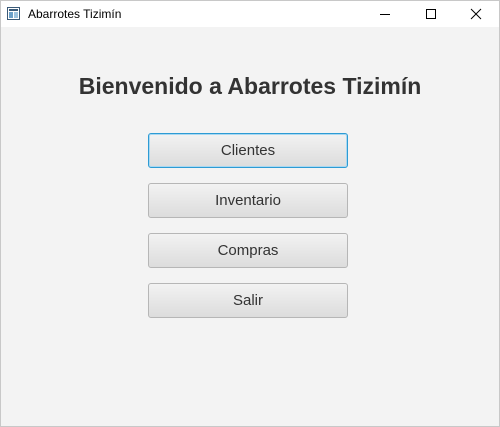 The height and width of the screenshot is (427, 500). I want to click on app-icon, so click(13, 13).